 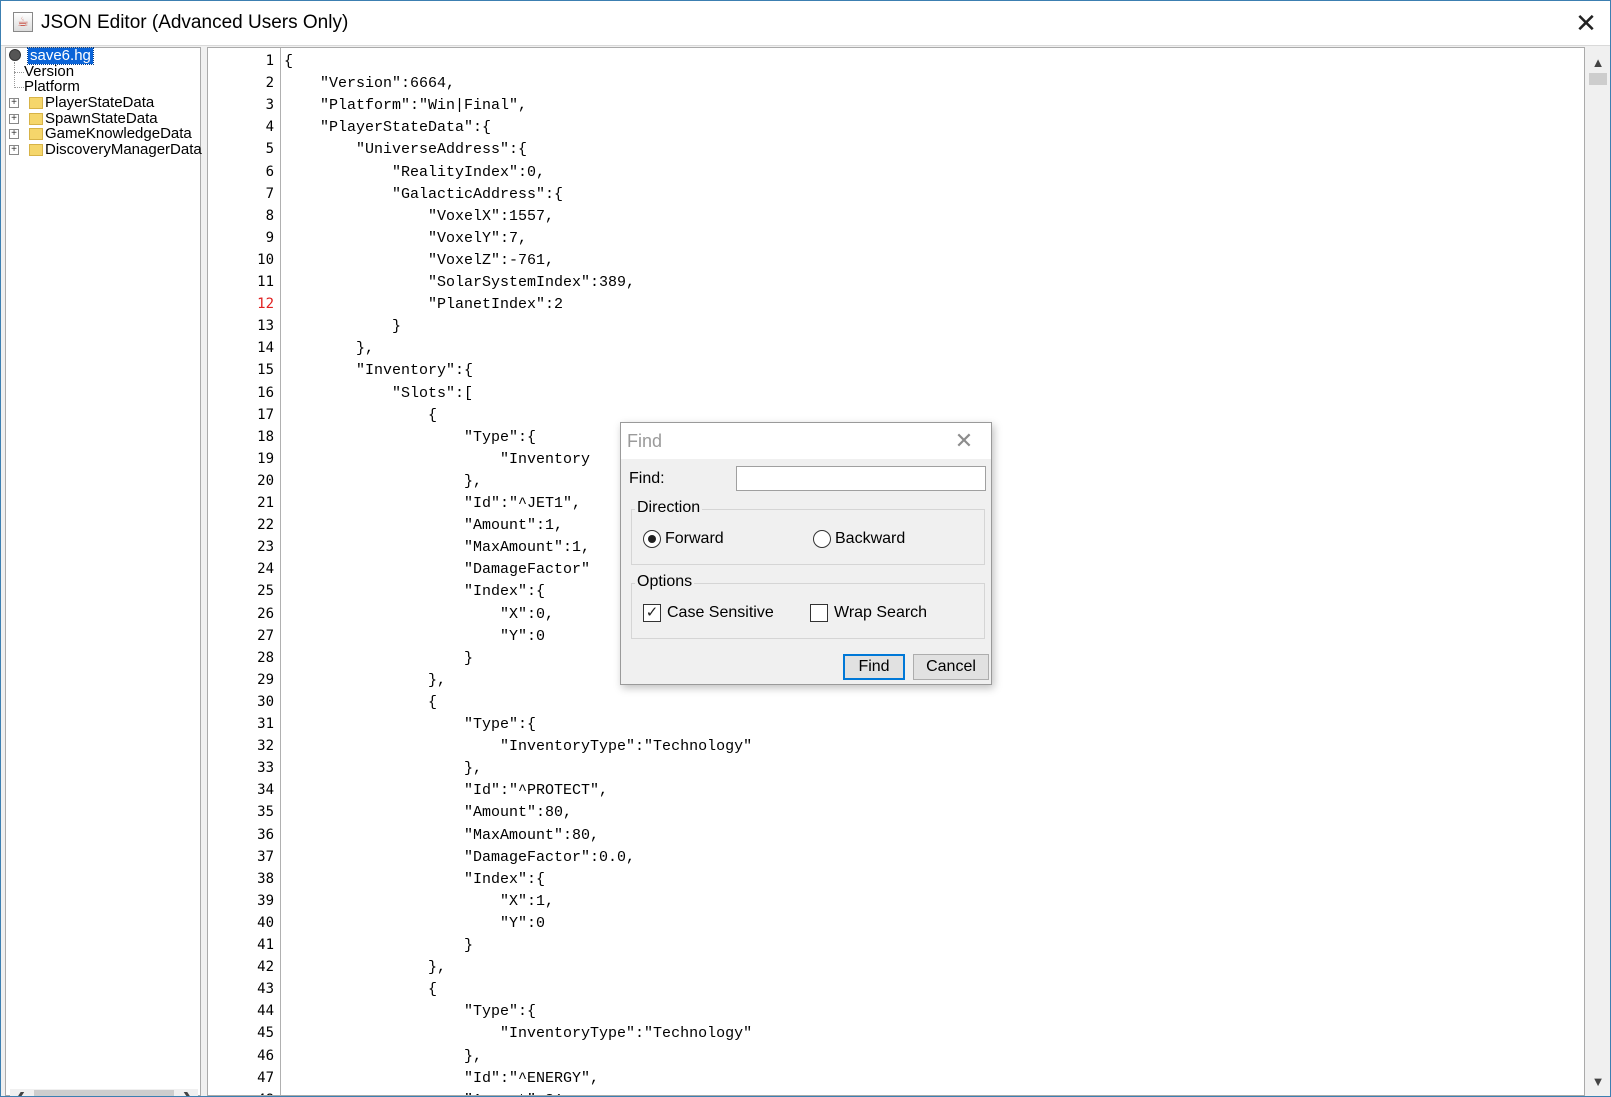 I want to click on code-line: "Id":"^PROTECT",, so click(x=446, y=790).